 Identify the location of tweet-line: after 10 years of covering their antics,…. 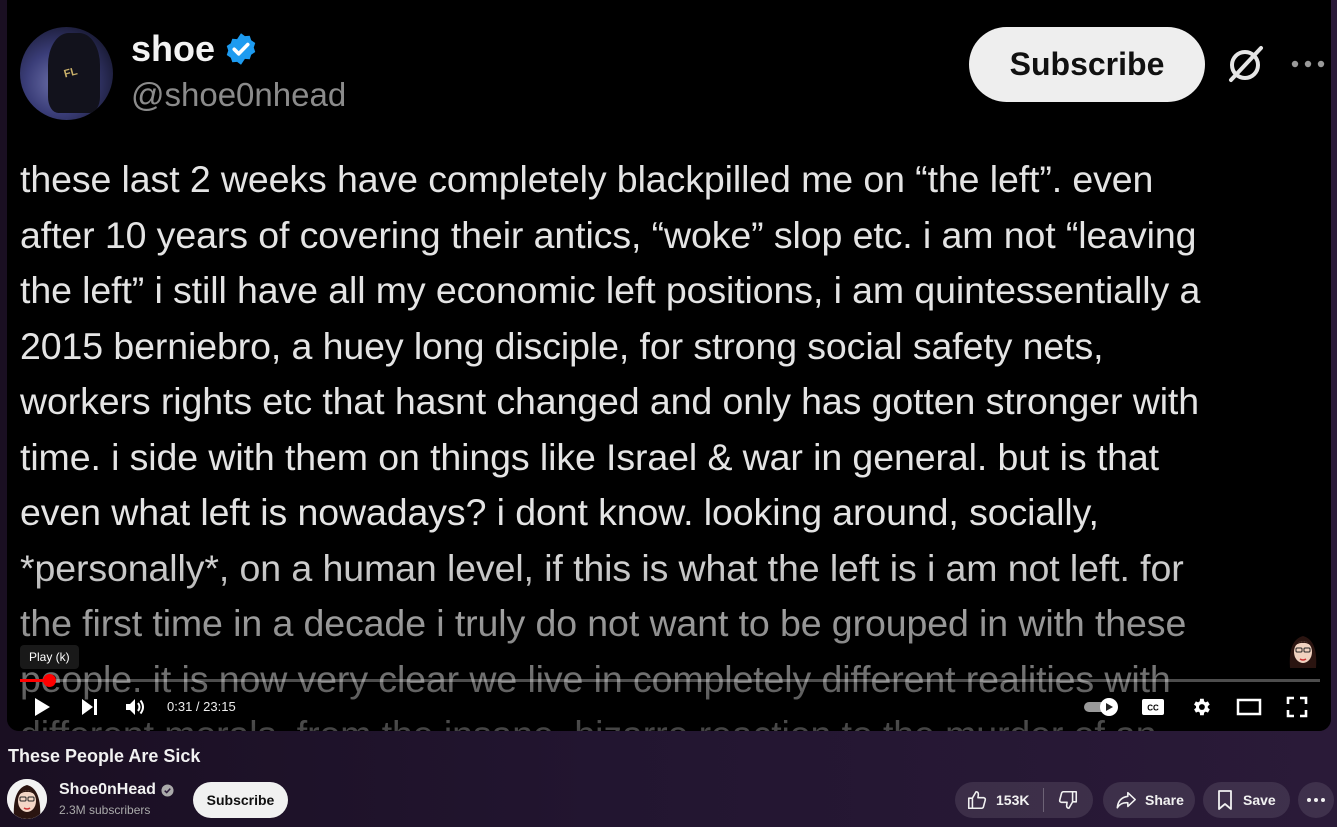
(608, 234).